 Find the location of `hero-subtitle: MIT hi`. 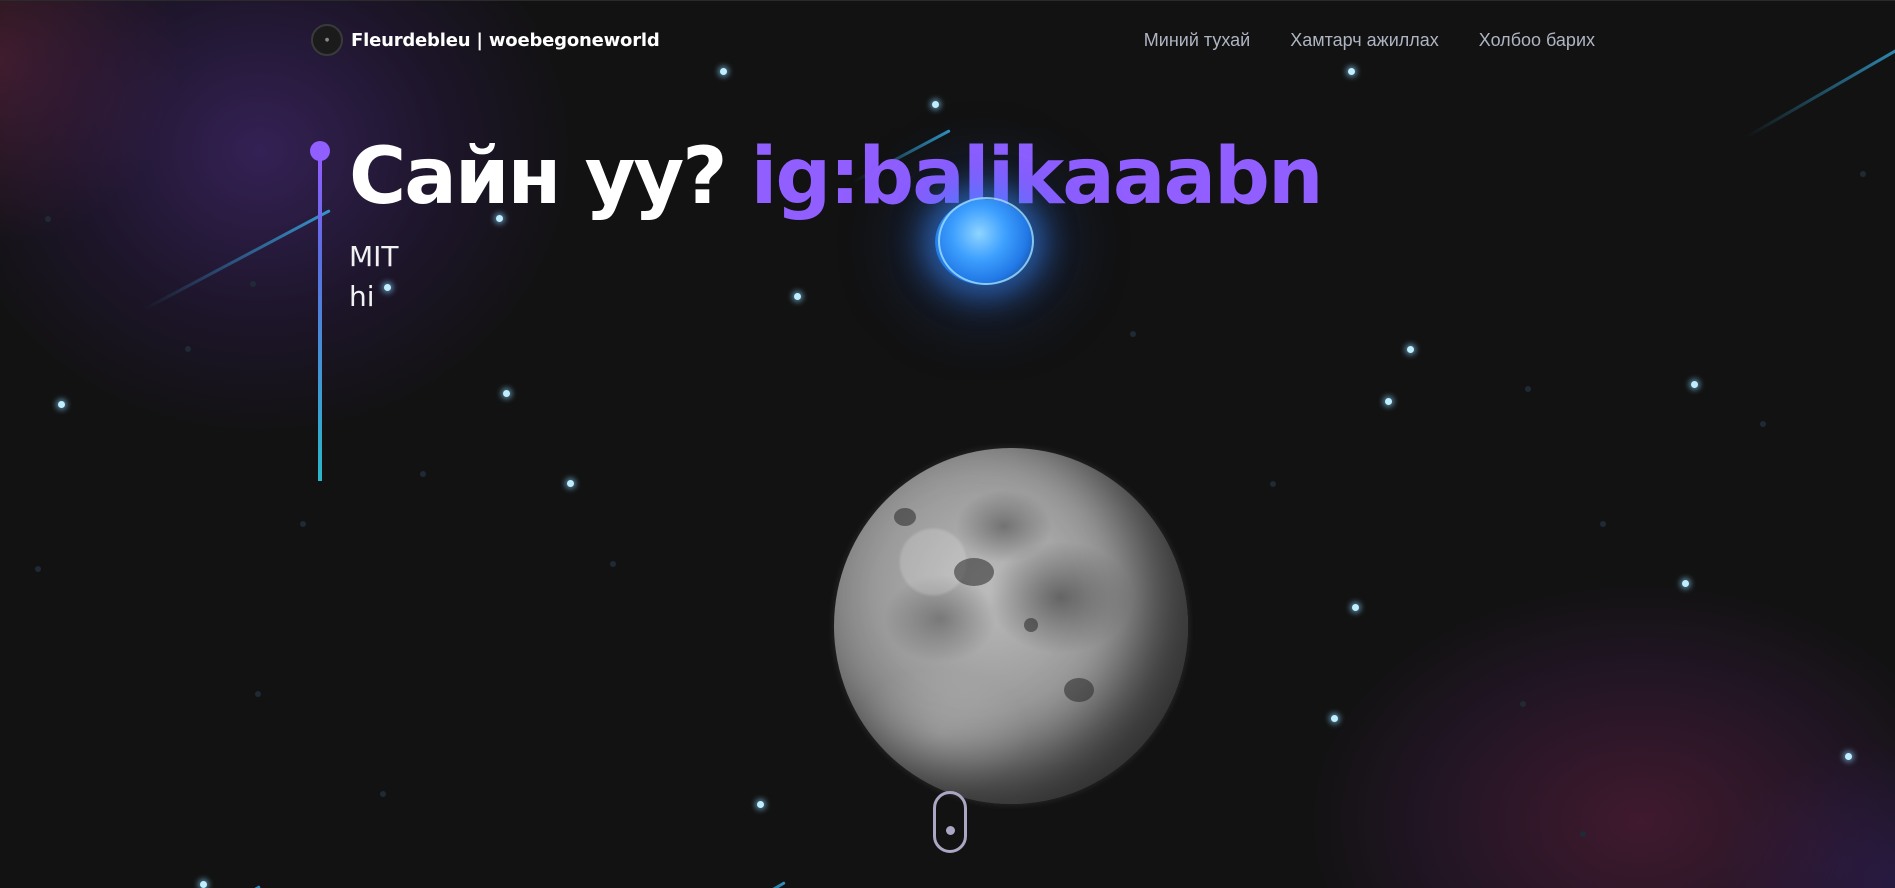

hero-subtitle: MIT hi is located at coordinates (374, 277).